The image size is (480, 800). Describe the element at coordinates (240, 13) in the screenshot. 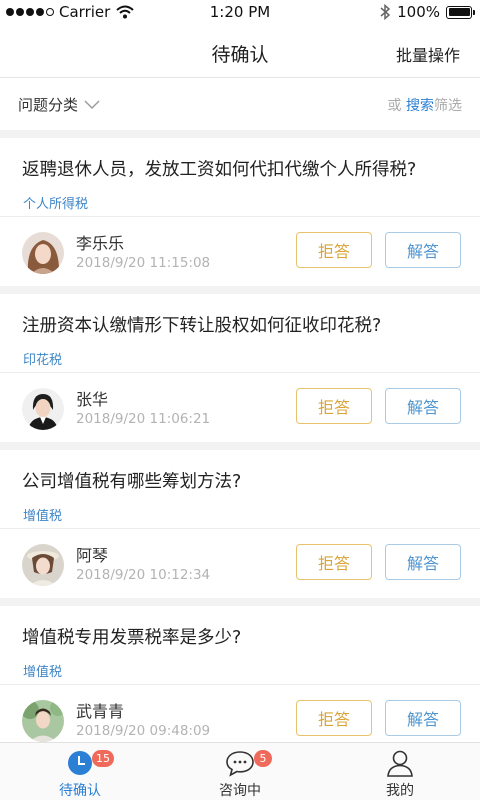

I see `status-bar: Carrier 1:20 PM 100%` at that location.